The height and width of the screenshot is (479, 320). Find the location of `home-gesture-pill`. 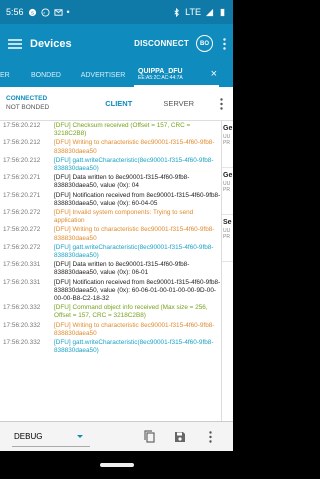

home-gesture-pill is located at coordinates (116, 465).